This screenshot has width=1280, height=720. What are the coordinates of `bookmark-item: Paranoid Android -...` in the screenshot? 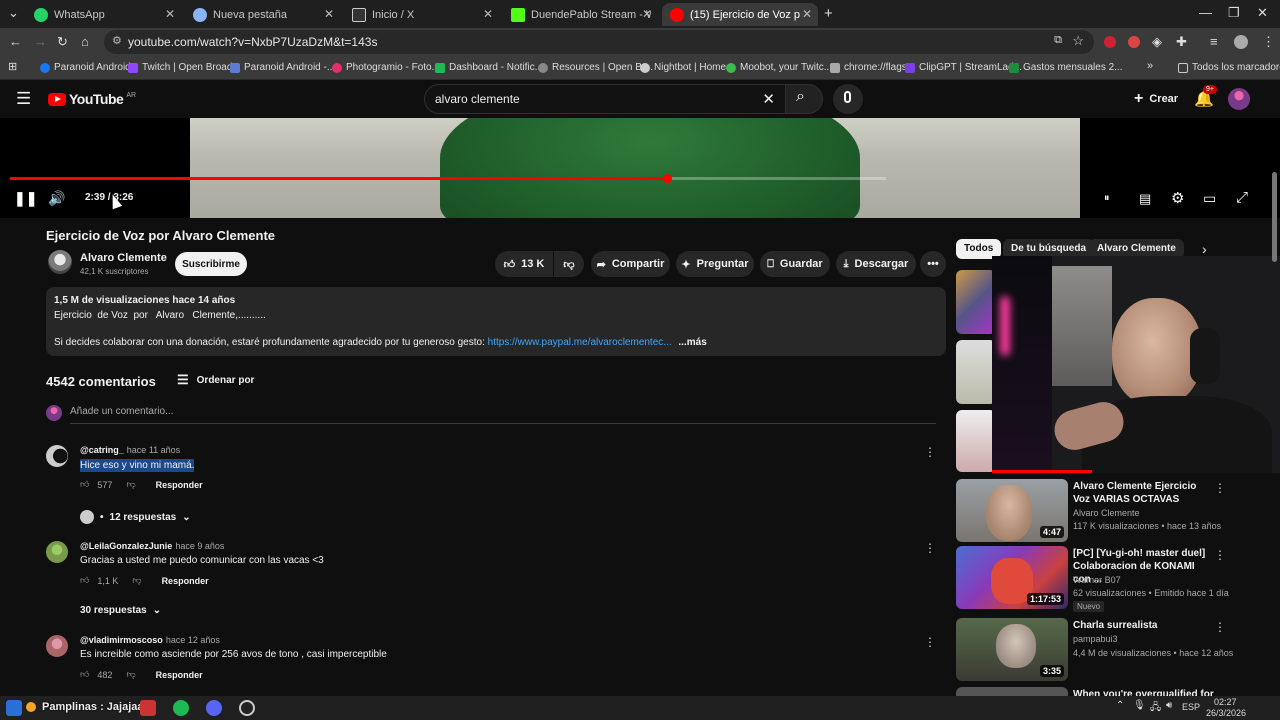 It's located at (282, 67).